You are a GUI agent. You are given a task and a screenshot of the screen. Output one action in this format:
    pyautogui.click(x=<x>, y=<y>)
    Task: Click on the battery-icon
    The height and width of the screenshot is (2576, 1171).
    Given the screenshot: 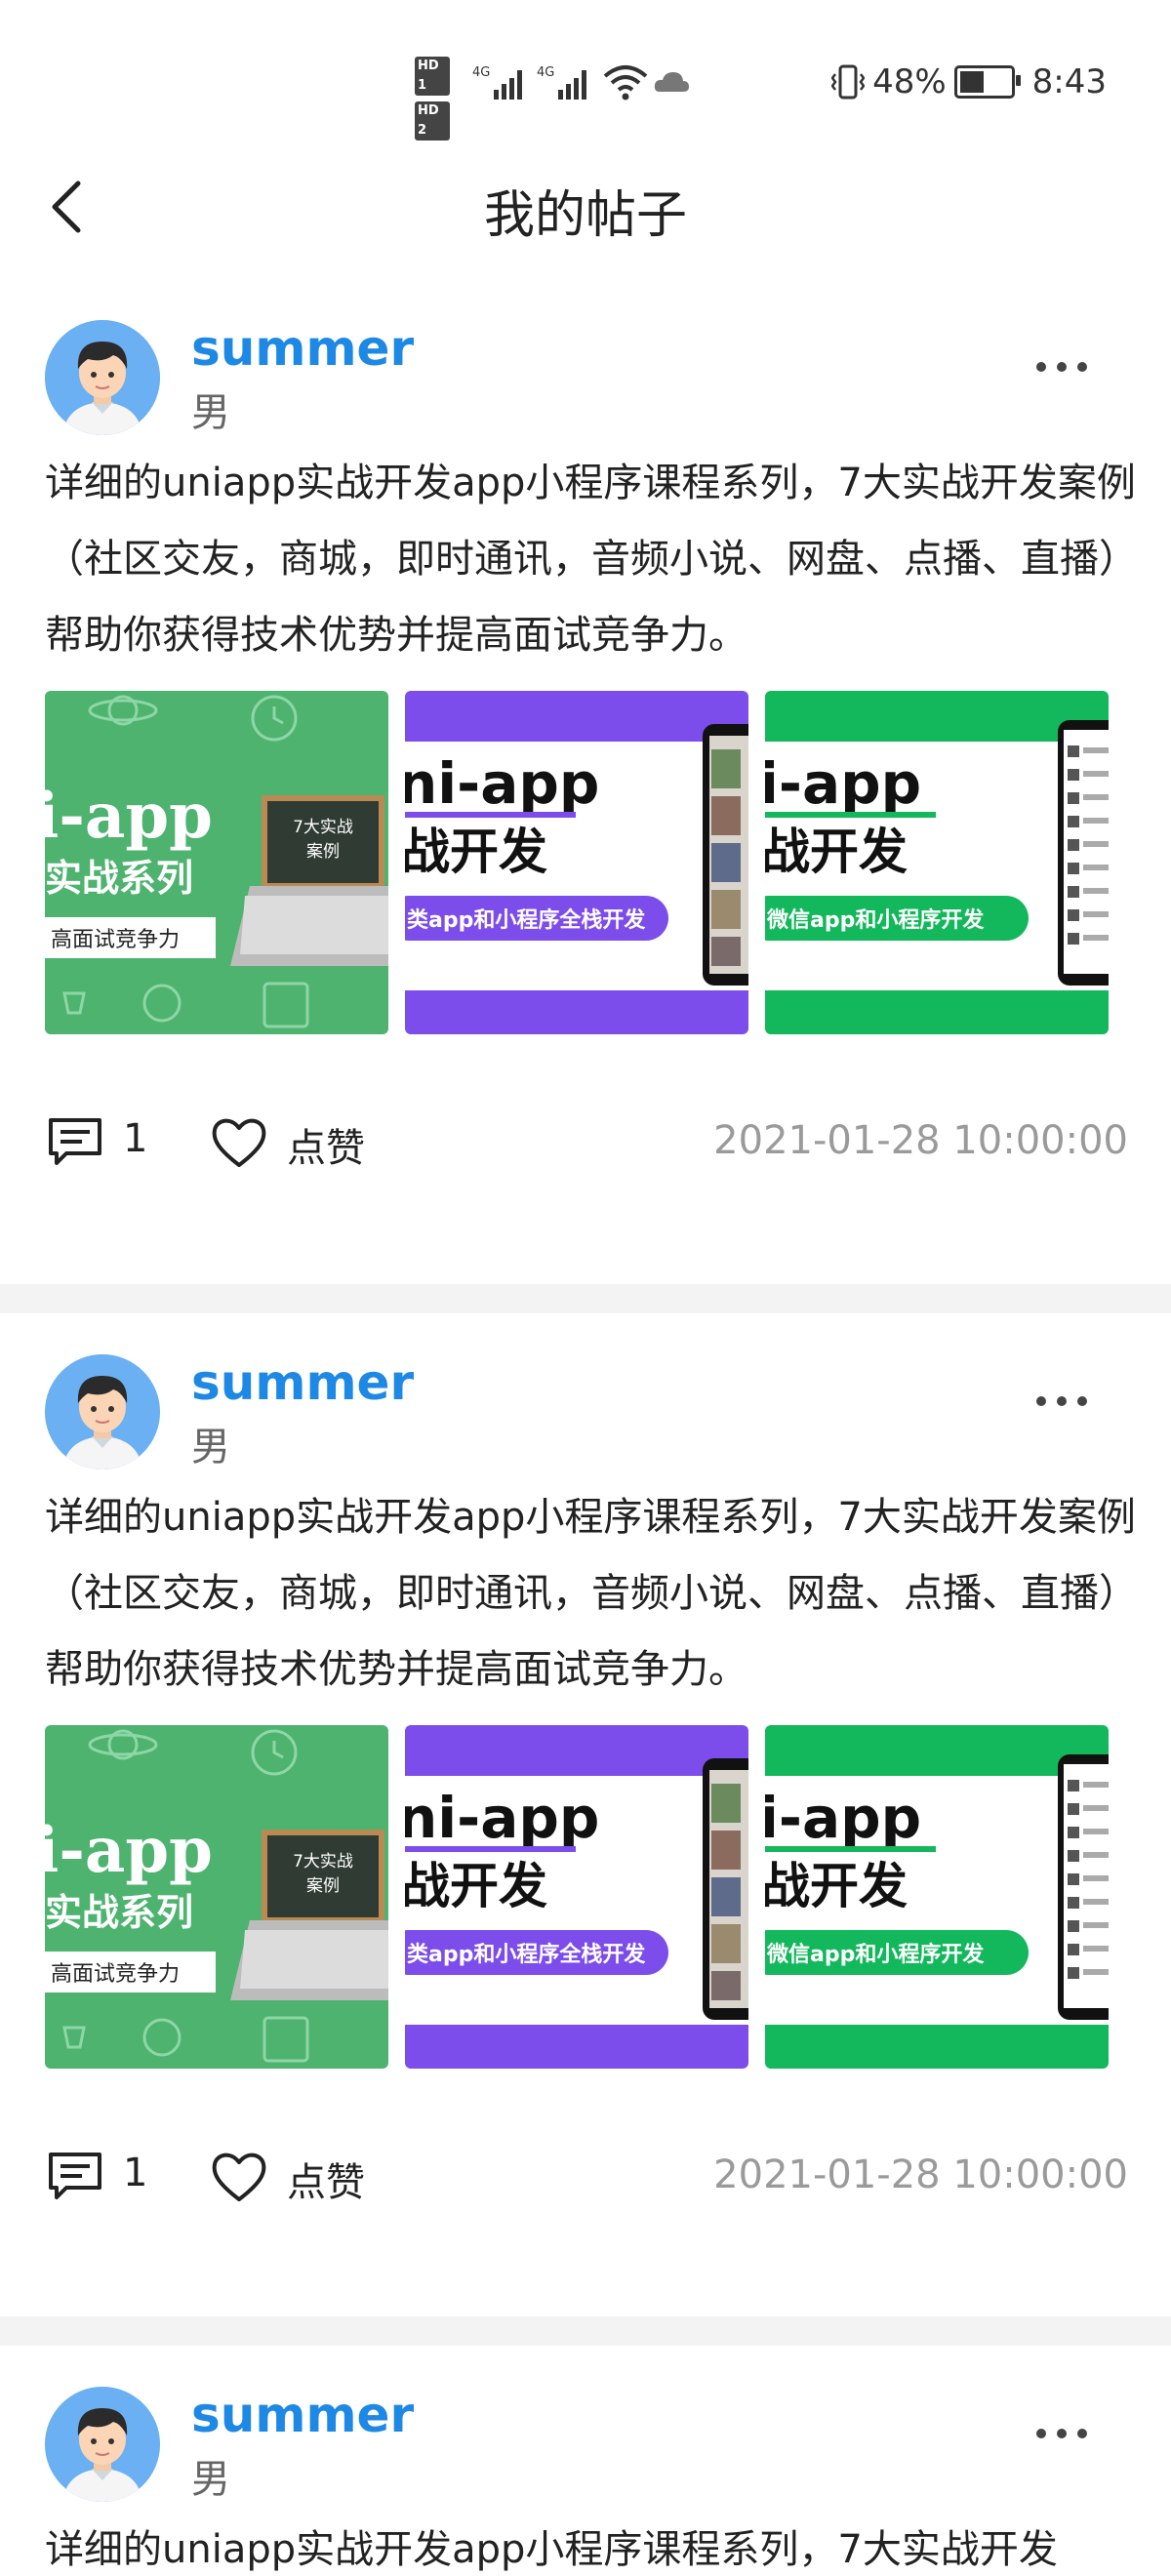 What is the action you would take?
    pyautogui.click(x=987, y=82)
    